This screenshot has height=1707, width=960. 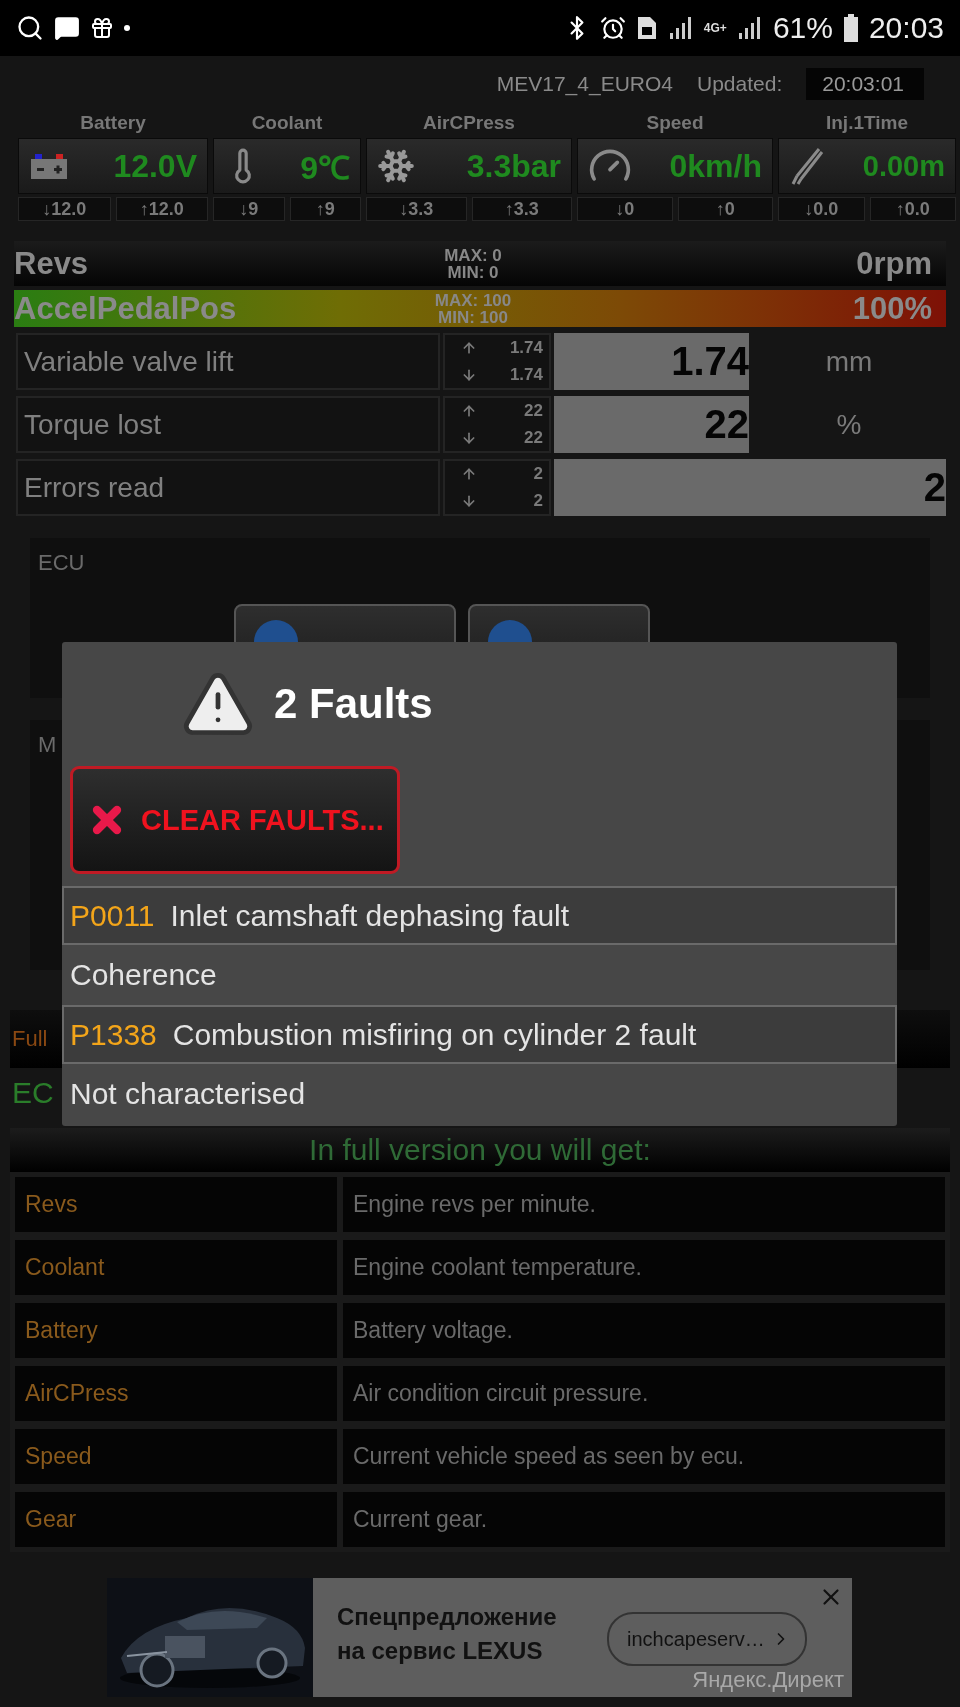 What do you see at coordinates (469, 123) in the screenshot?
I see `gauge-label: AirCPress` at bounding box center [469, 123].